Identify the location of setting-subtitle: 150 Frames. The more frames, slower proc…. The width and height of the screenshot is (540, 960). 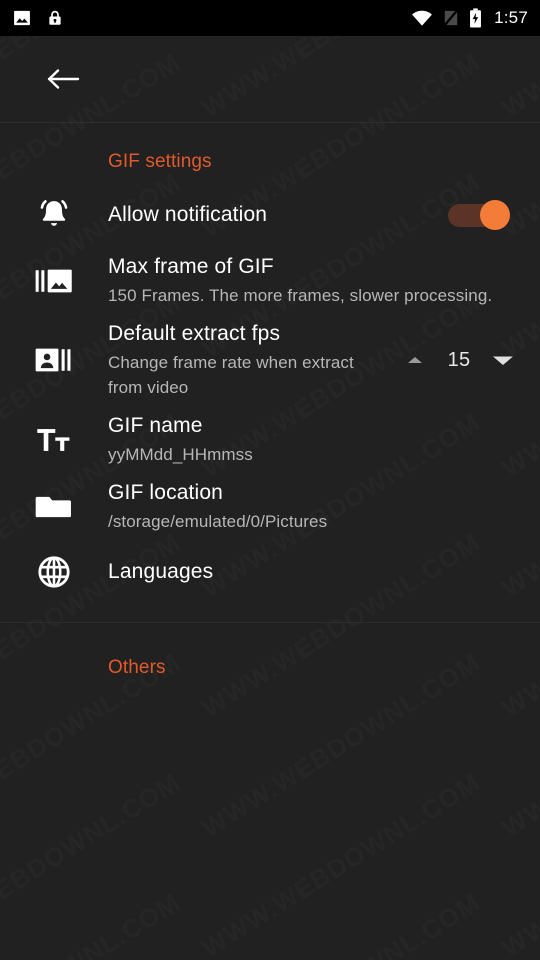
(300, 295).